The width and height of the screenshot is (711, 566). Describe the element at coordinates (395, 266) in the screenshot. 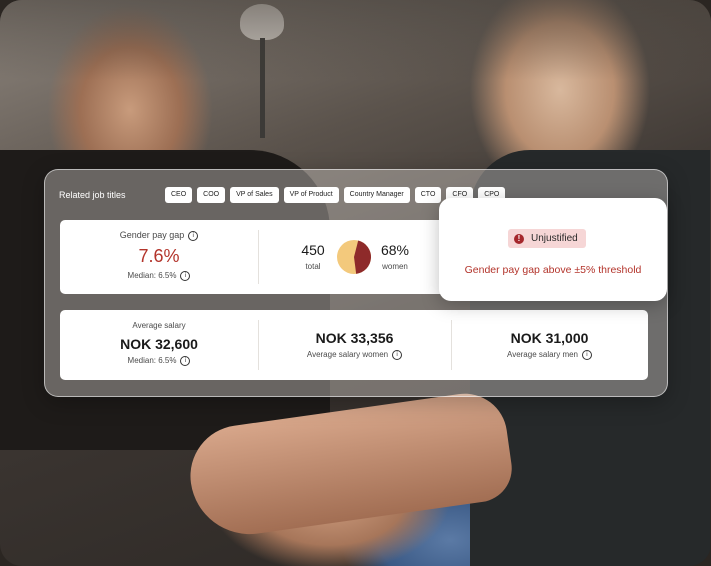

I see `women-label: women` at that location.